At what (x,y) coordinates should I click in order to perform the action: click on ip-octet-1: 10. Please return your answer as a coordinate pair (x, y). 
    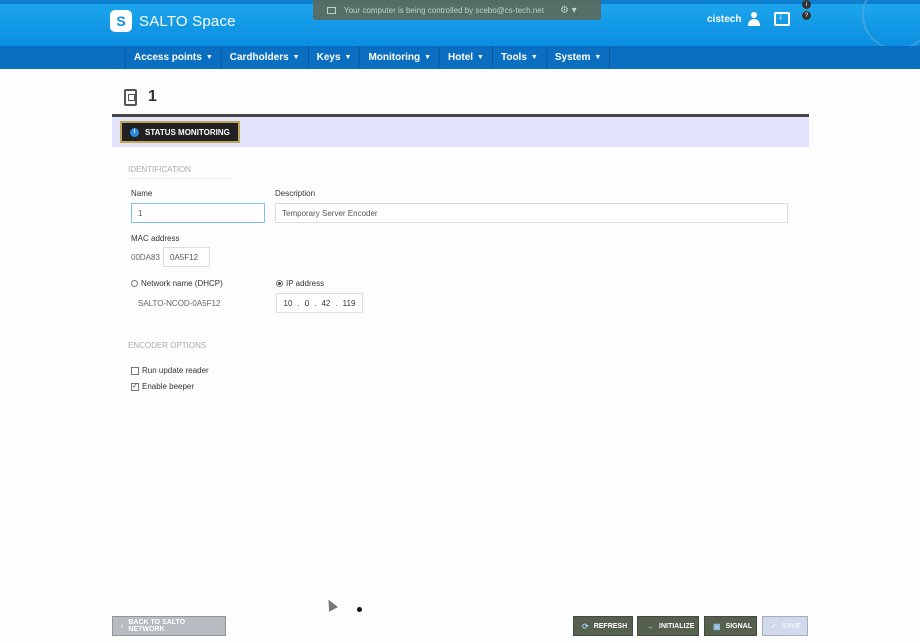
    Looking at the image, I should click on (288, 303).